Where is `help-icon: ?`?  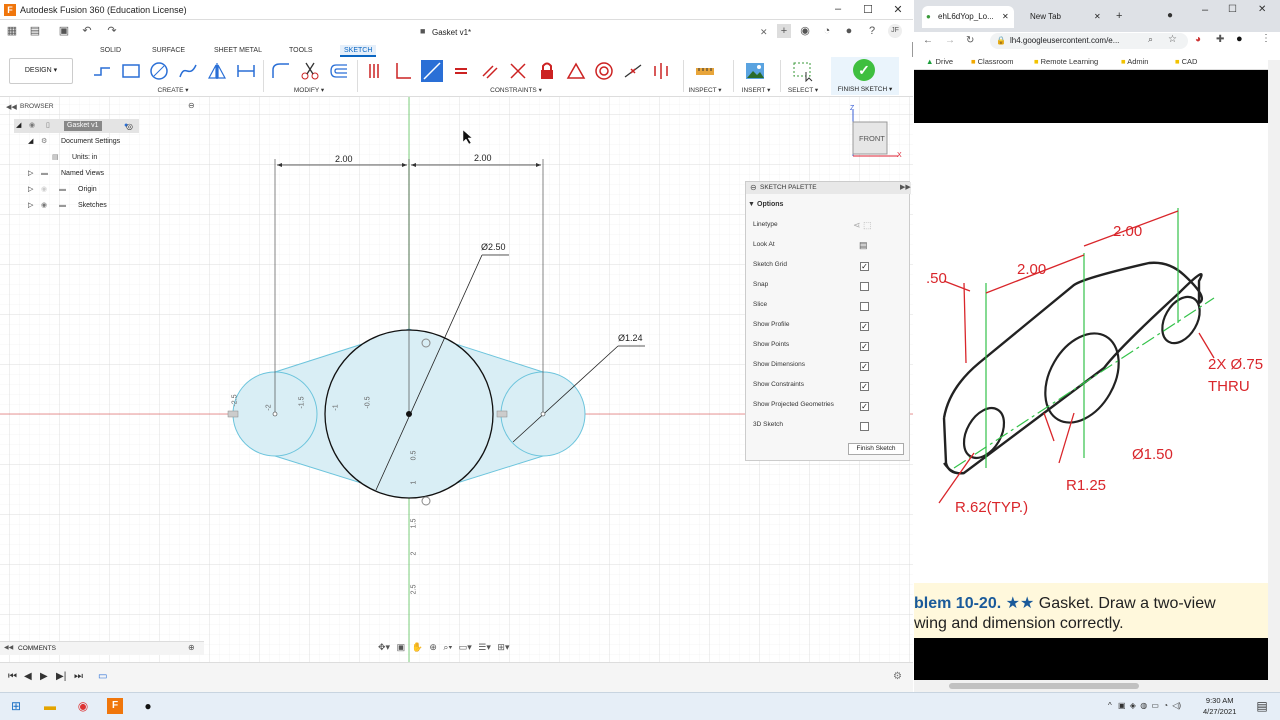 help-icon: ? is located at coordinates (872, 31).